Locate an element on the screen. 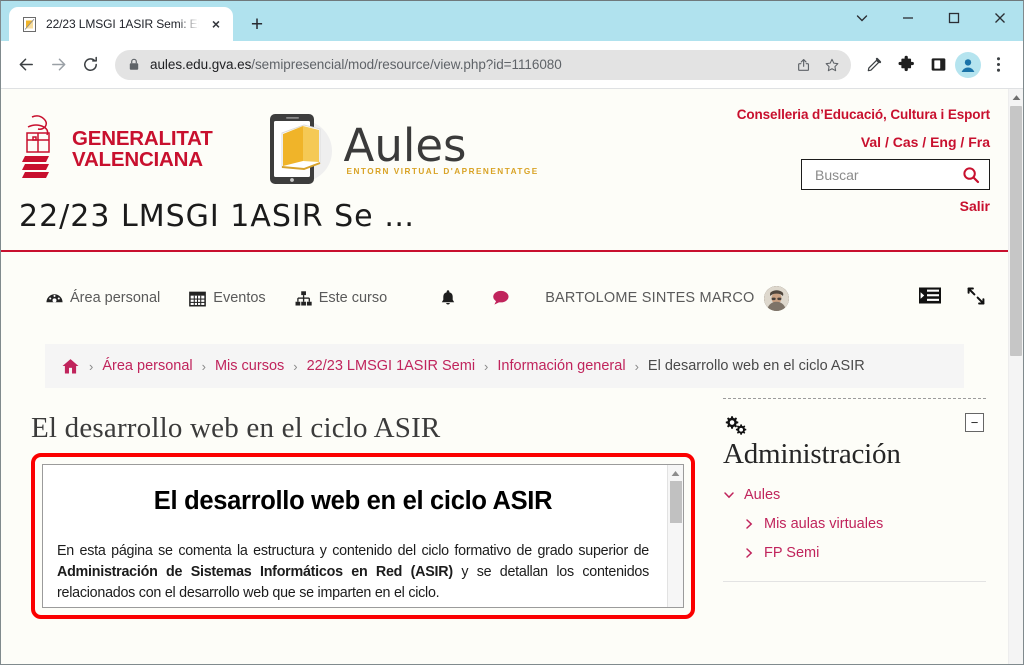 This screenshot has width=1024, height=665. browser-tab: 22/23 LMSGI 1ASIR Semi: El desa × is located at coordinates (121, 24).